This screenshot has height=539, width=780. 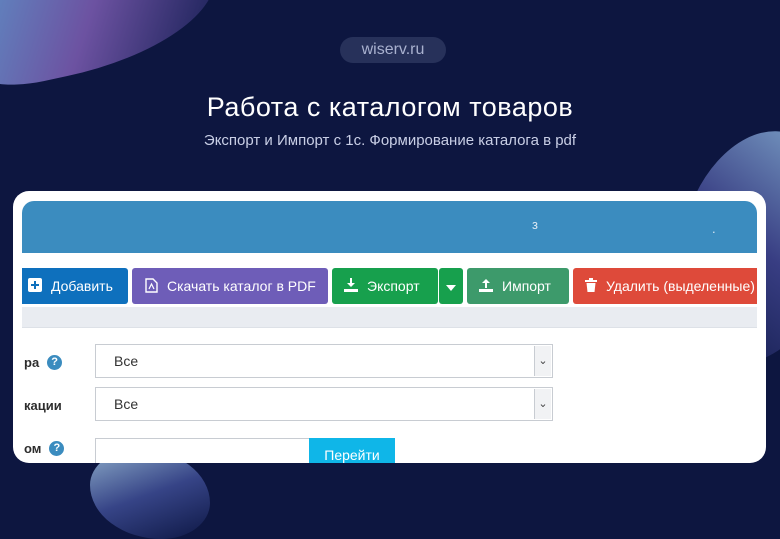 What do you see at coordinates (33, 448) in the screenshot?
I see `search-row-label-text: ом` at bounding box center [33, 448].